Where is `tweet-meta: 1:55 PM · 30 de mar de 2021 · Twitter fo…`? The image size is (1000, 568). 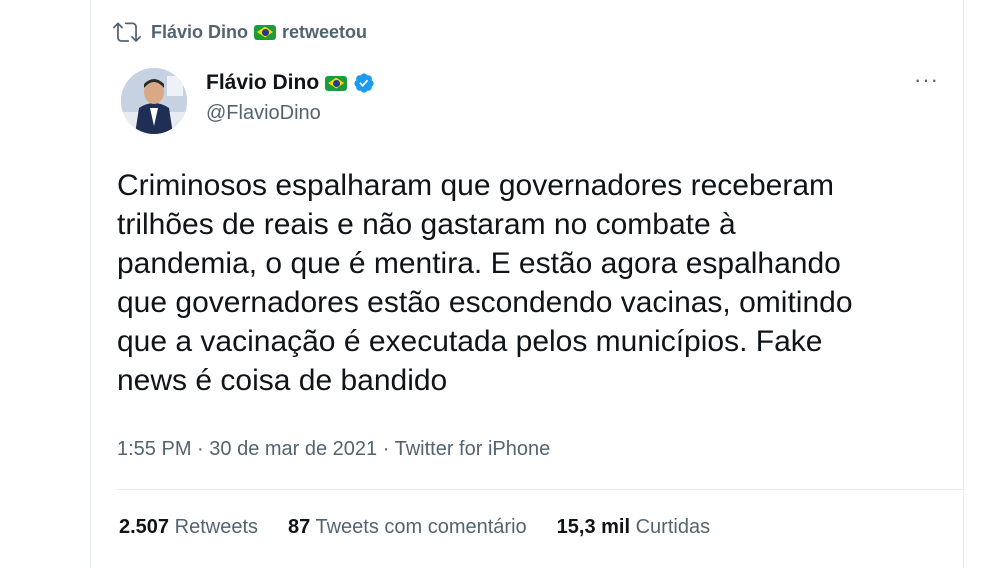 tweet-meta: 1:55 PM · 30 de mar de 2021 · Twitter fo… is located at coordinates (333, 449).